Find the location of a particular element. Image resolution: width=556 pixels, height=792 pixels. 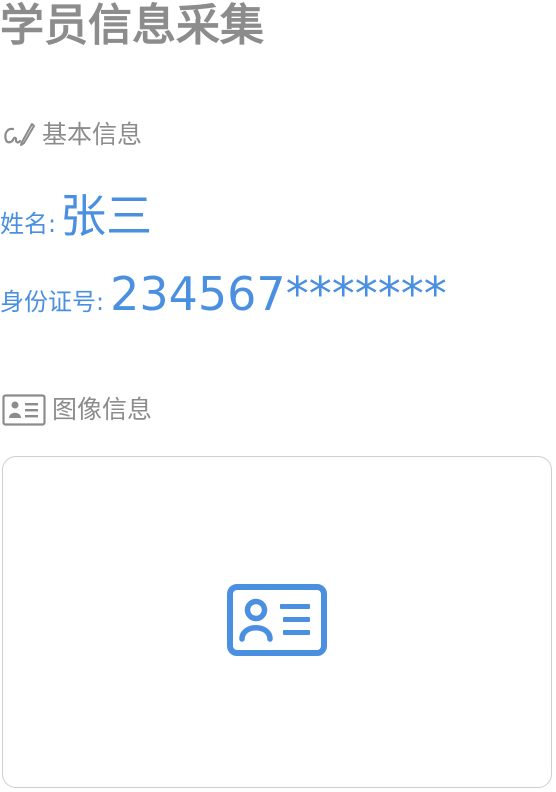

image-info-header: 图像信息 is located at coordinates (77, 410).